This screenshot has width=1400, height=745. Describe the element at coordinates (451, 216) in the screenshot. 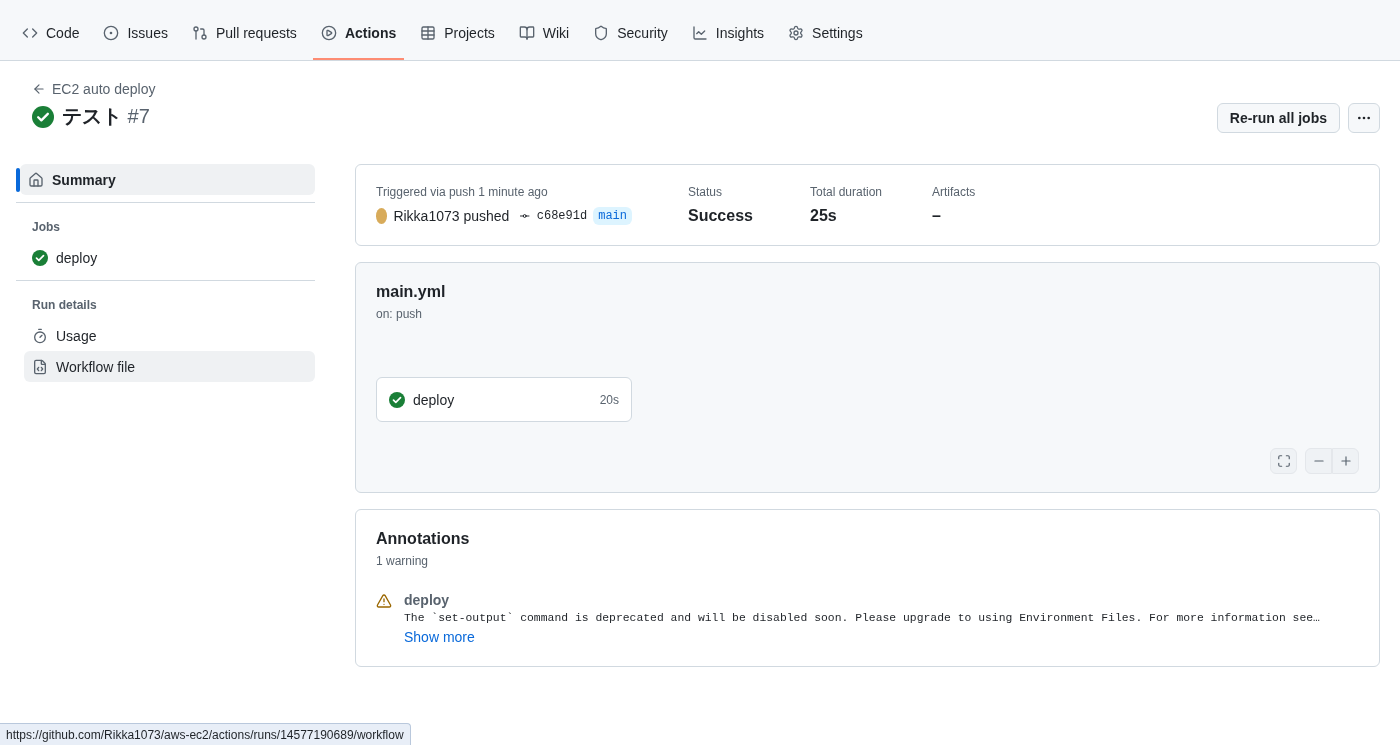

I see `actor-text: Rikka1073 pushed` at that location.